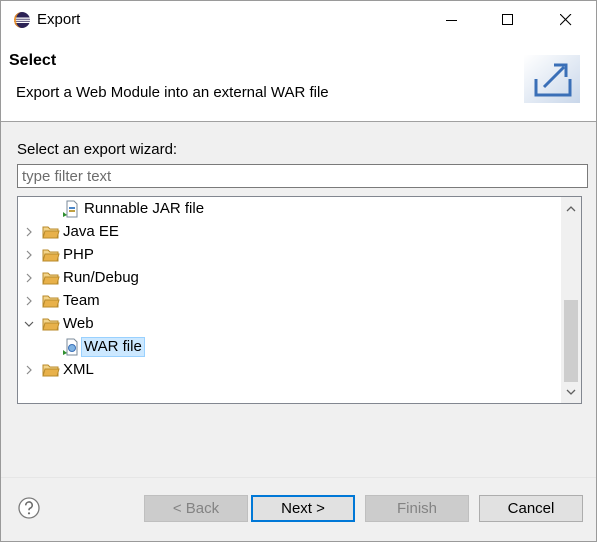  I want to click on tree-item-xml: XML, so click(288, 370).